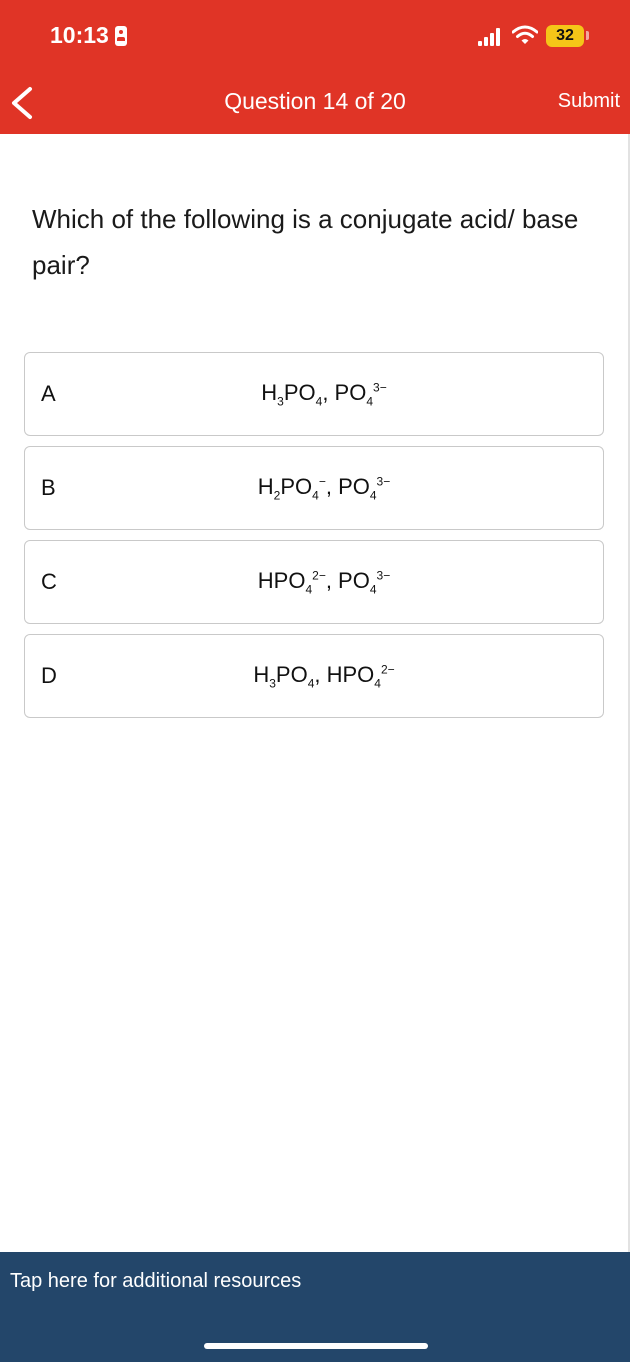  I want to click on answer-option-b: B H2PO4−, PO43−, so click(314, 488).